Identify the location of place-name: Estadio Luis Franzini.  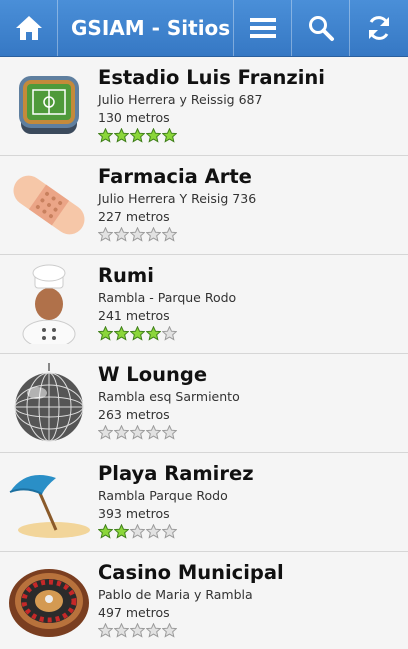
(211, 77).